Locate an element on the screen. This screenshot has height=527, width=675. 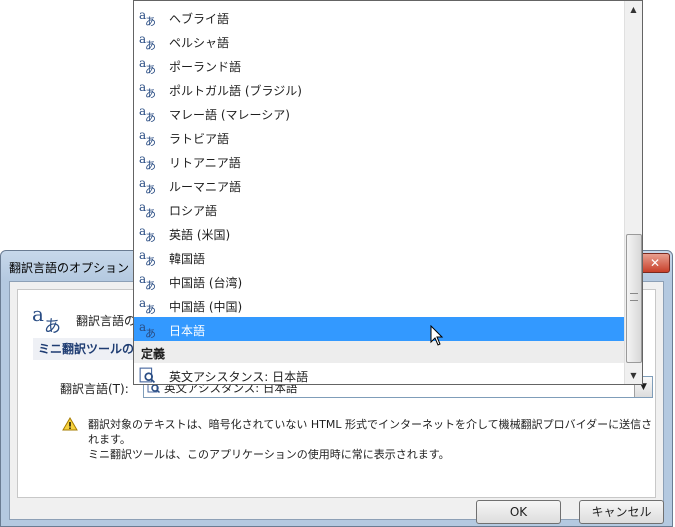
list-item-label: ペルシャ語 is located at coordinates (199, 43).